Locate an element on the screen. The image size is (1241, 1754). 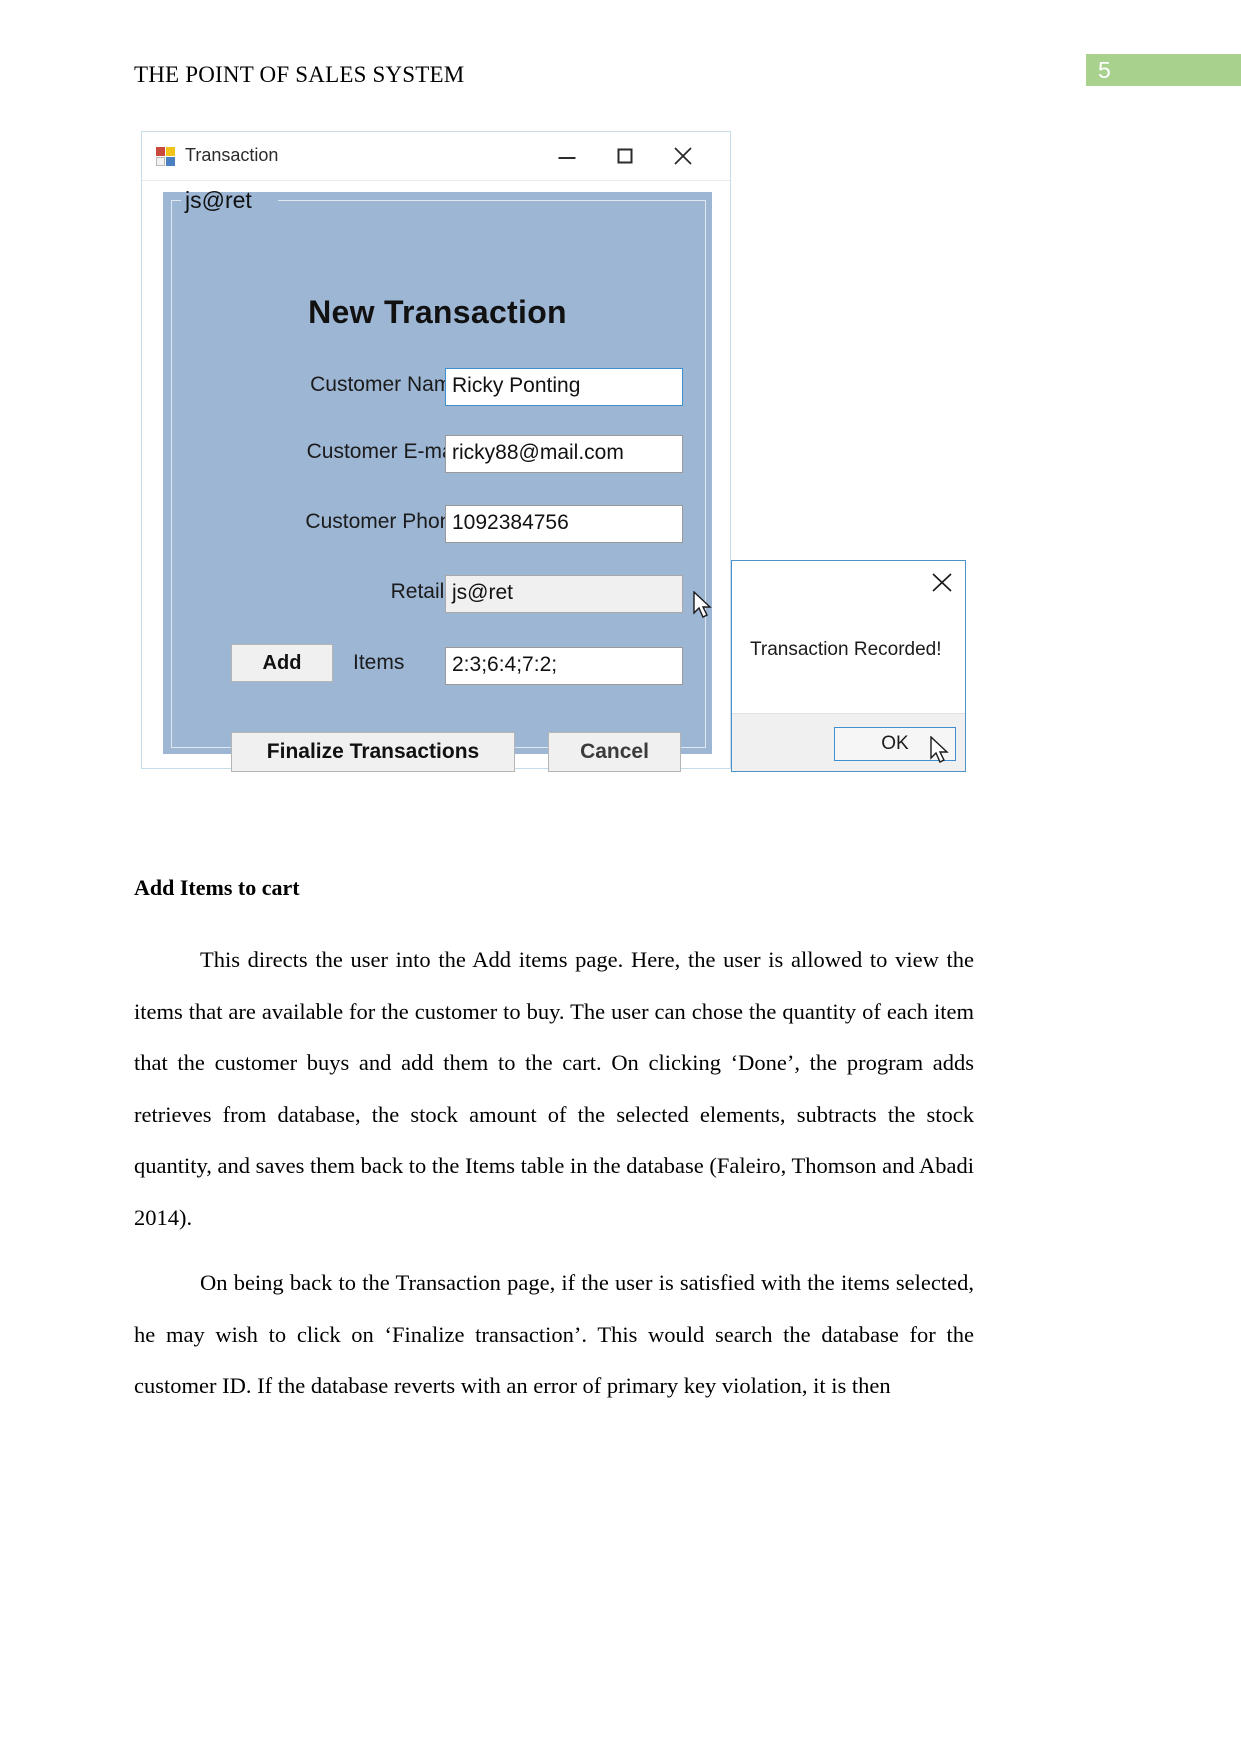
window-title-bar: Transaction is located at coordinates (436, 156).